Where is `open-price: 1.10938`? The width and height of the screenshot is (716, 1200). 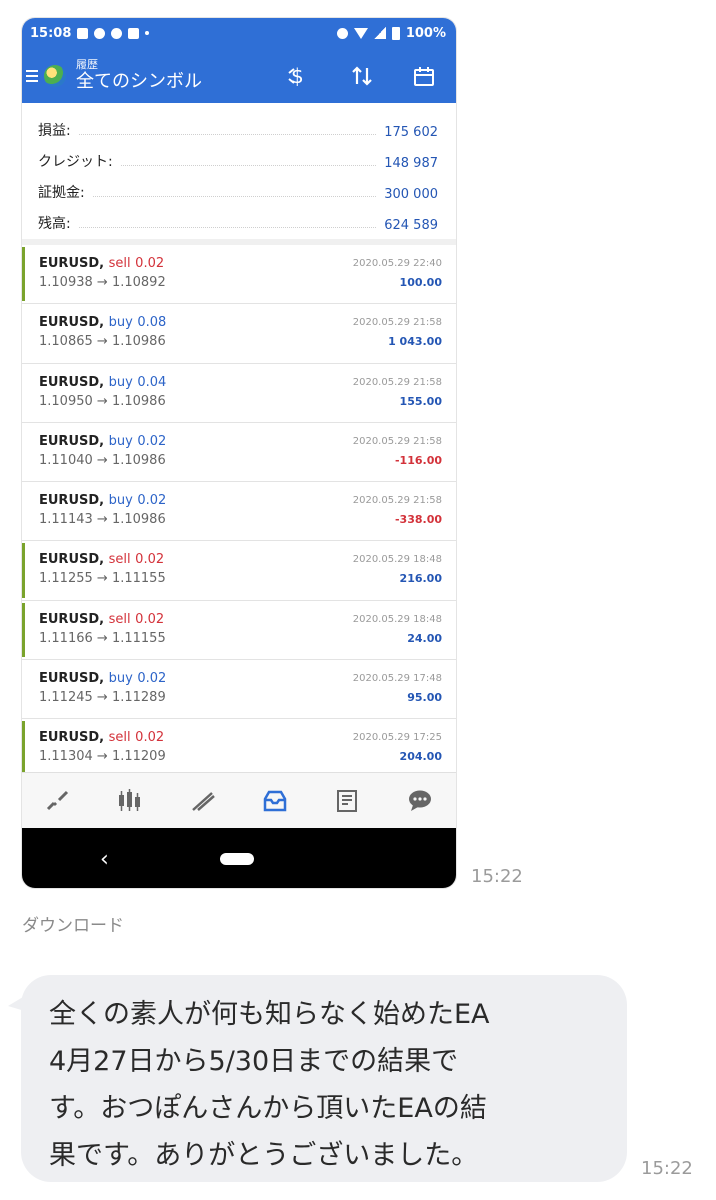
open-price: 1.10938 is located at coordinates (66, 282).